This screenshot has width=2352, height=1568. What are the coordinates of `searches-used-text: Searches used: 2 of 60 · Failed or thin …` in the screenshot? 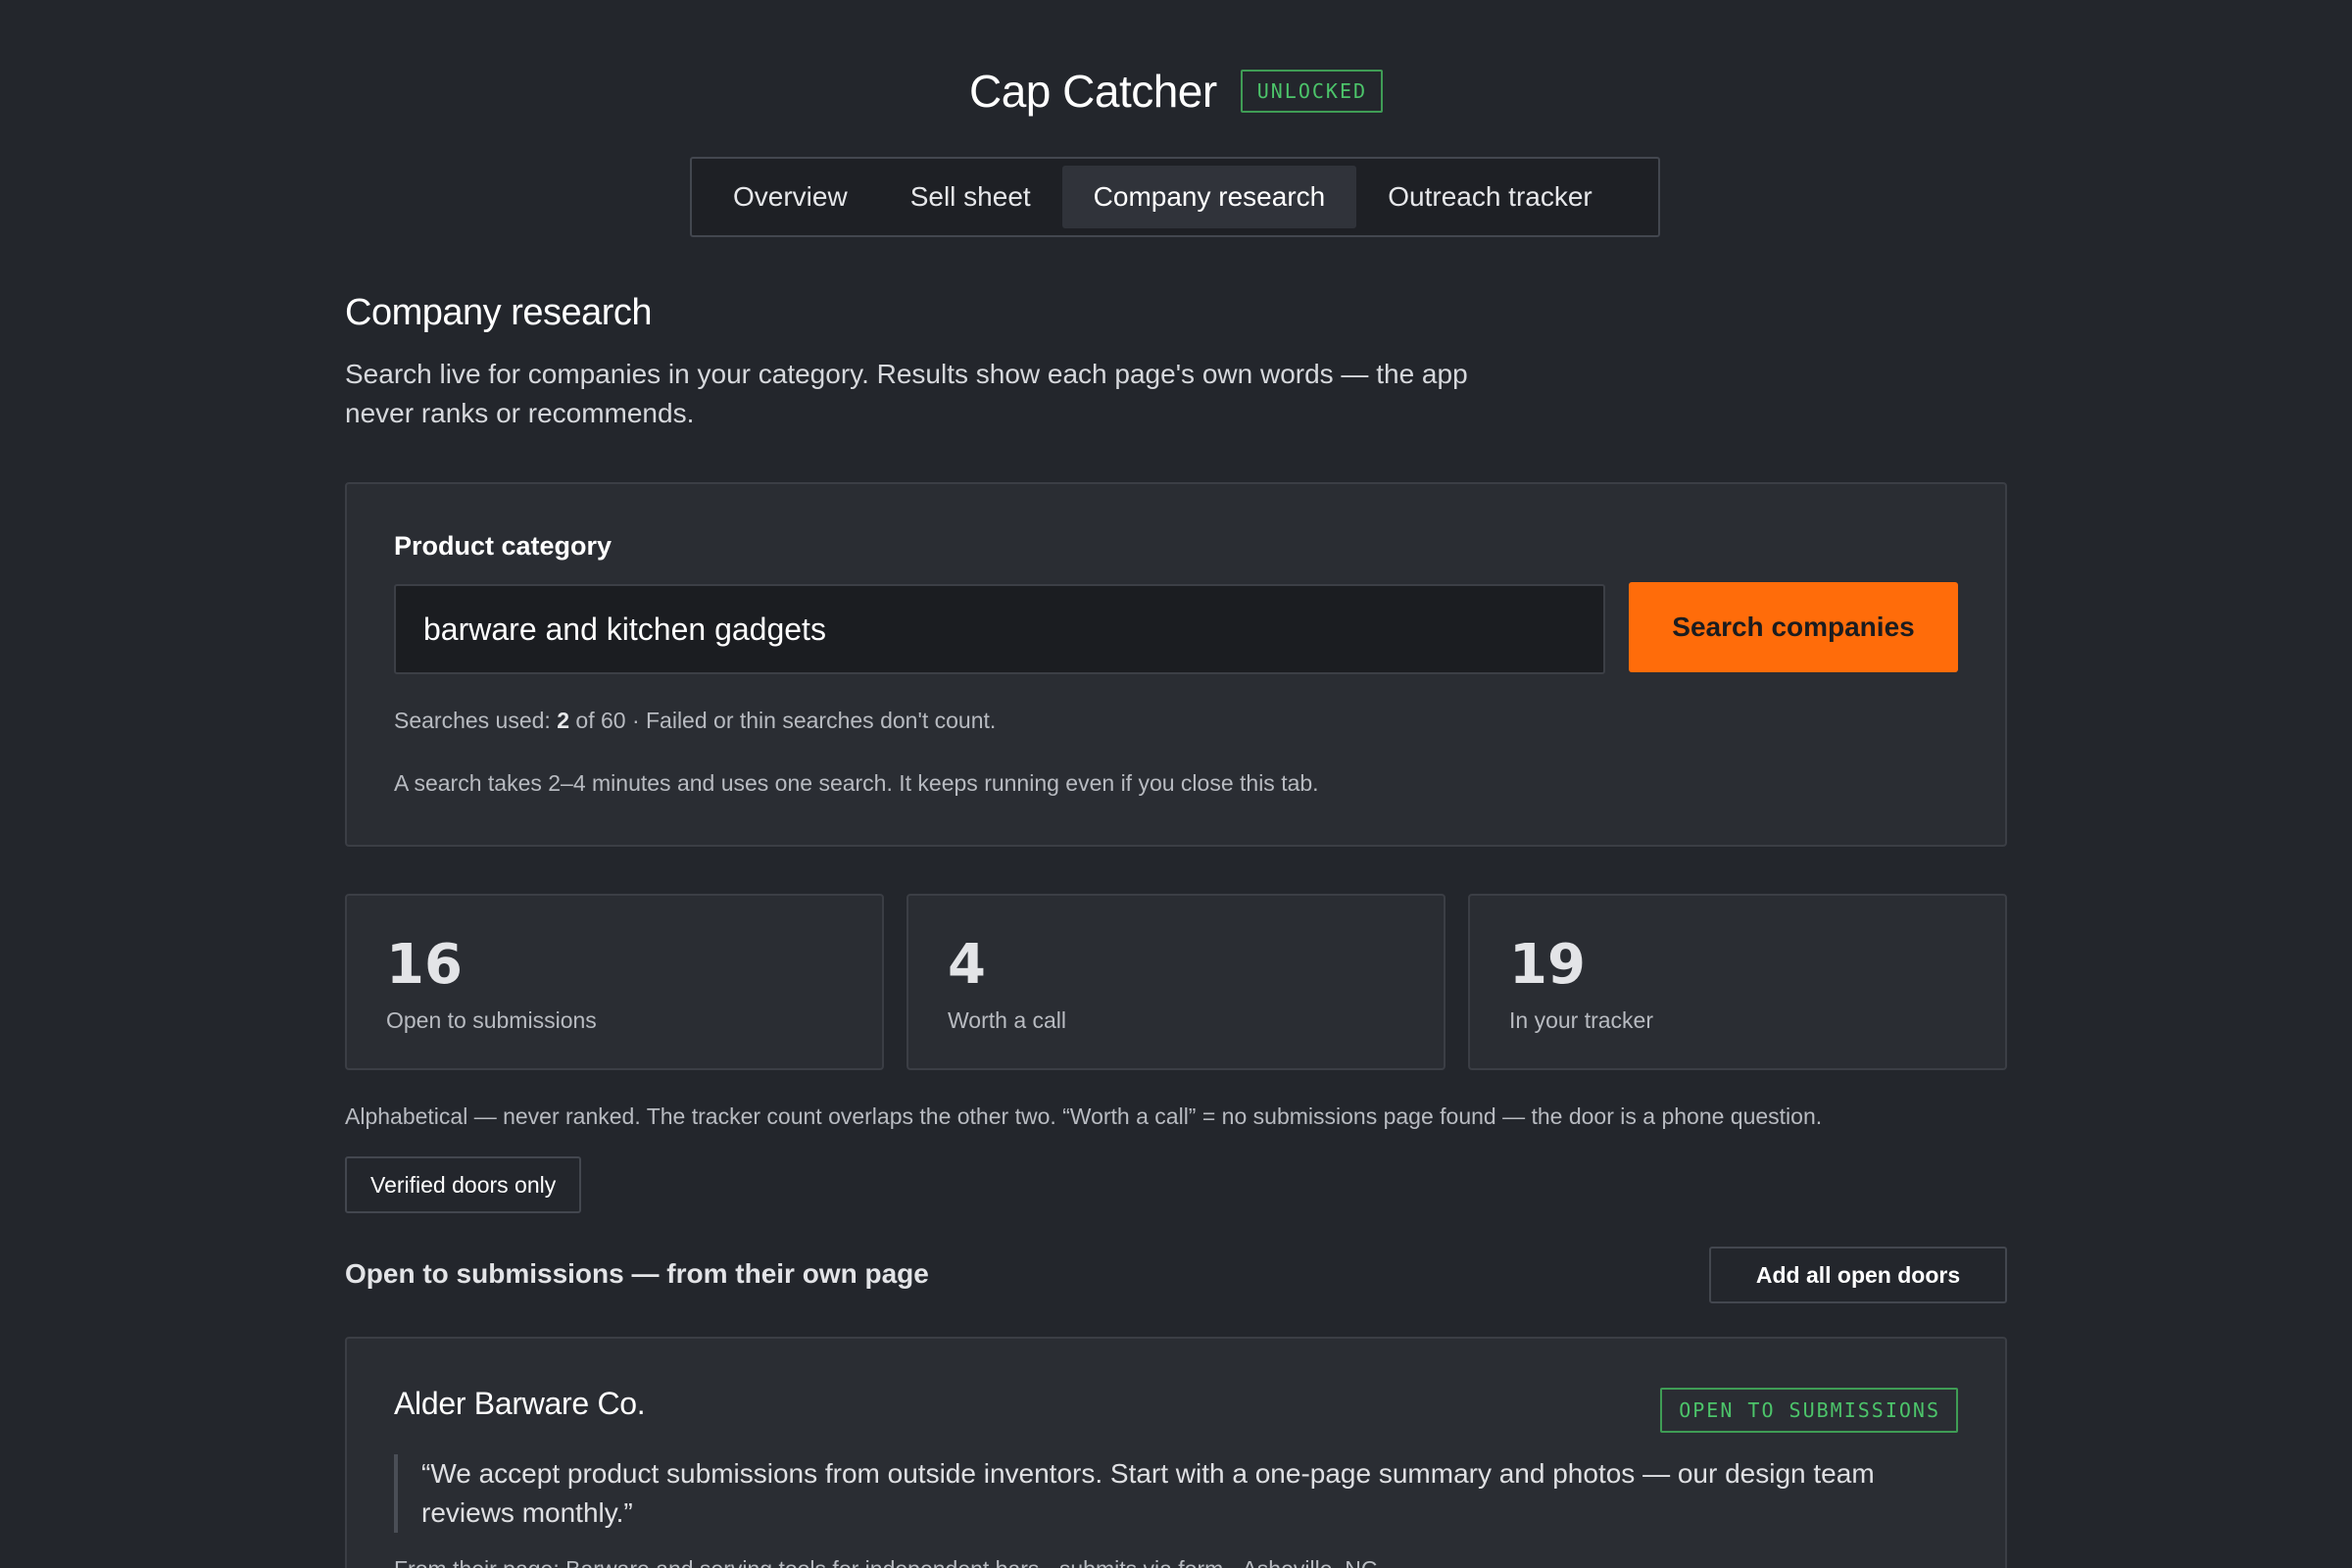 It's located at (695, 721).